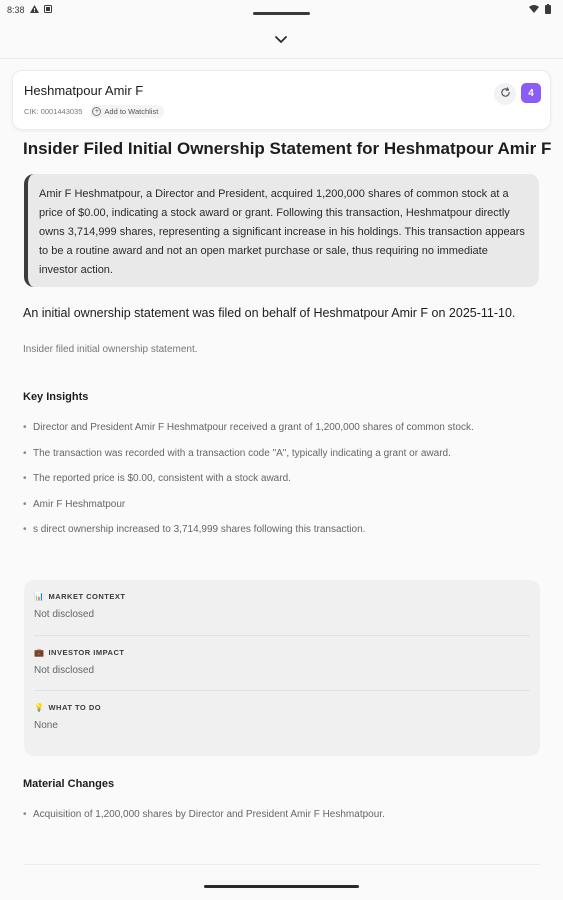 The image size is (563, 900). I want to click on material-changes-title: Material Changes, so click(69, 784).